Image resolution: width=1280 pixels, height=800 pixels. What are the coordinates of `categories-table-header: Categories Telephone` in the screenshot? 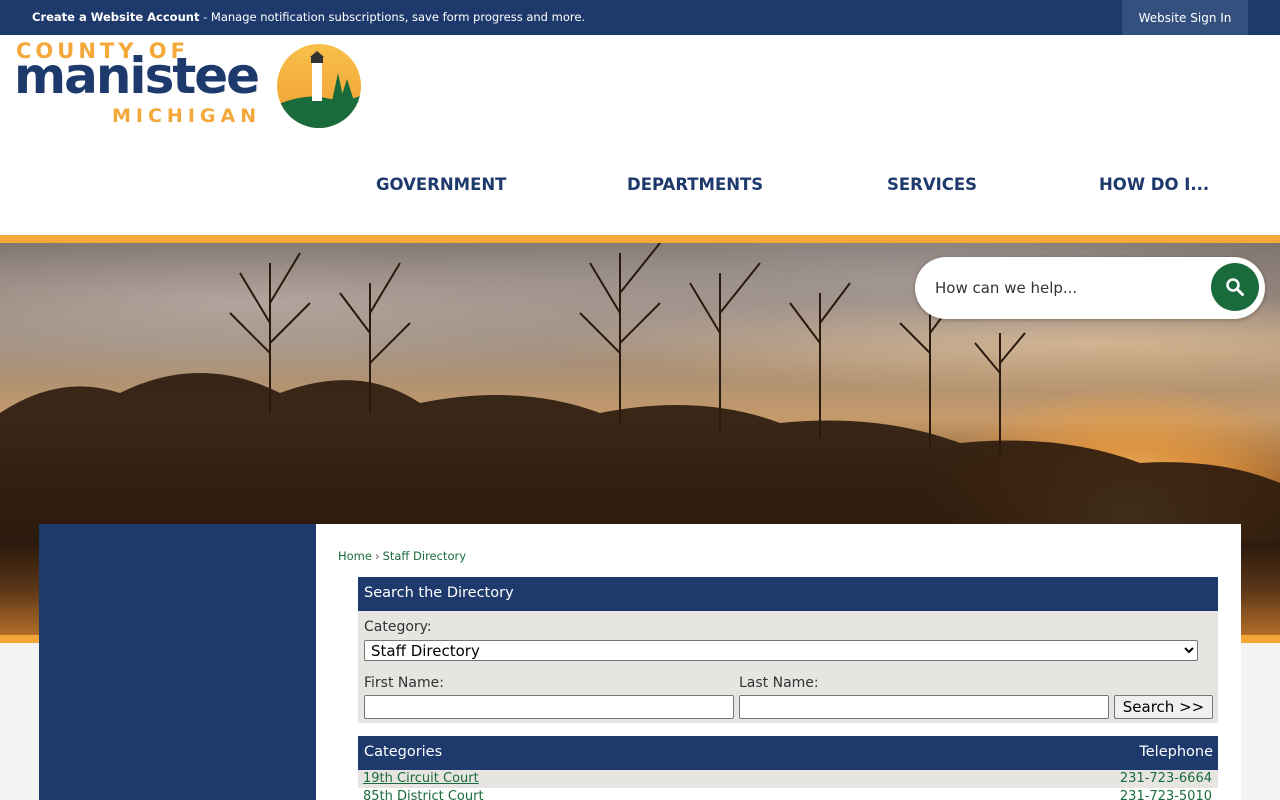 It's located at (788, 753).